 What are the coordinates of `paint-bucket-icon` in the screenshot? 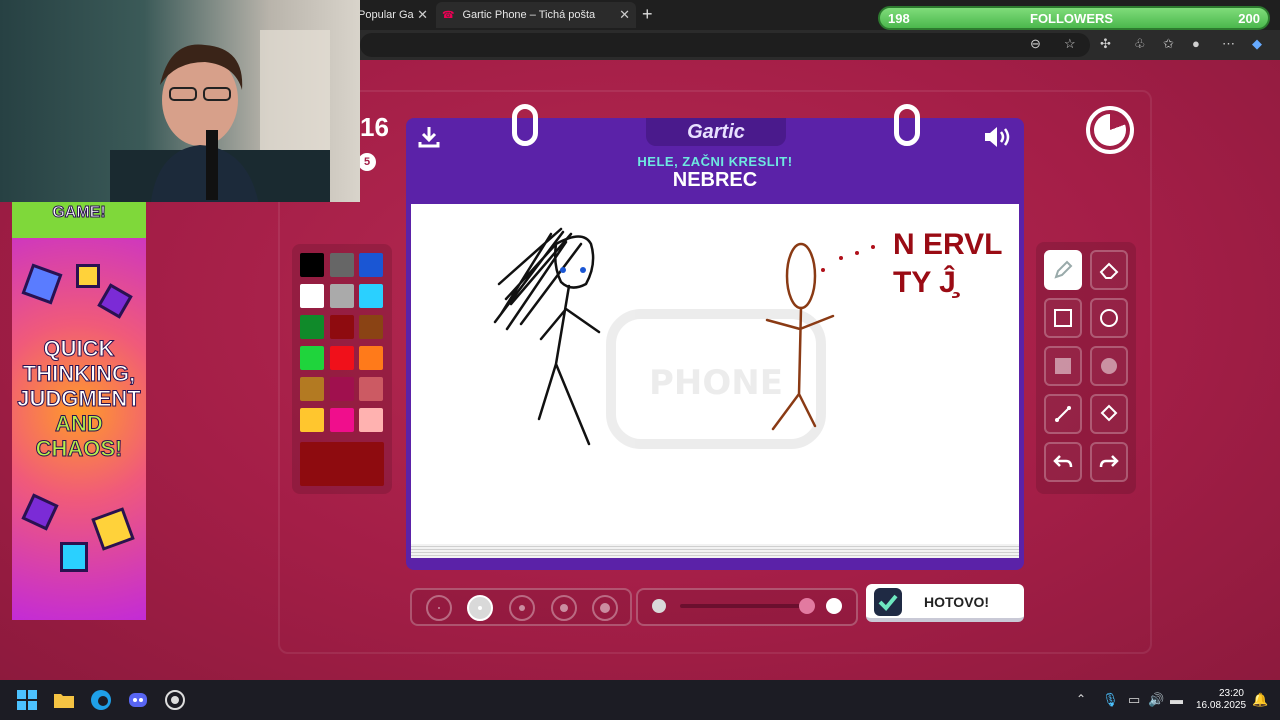 It's located at (1109, 413).